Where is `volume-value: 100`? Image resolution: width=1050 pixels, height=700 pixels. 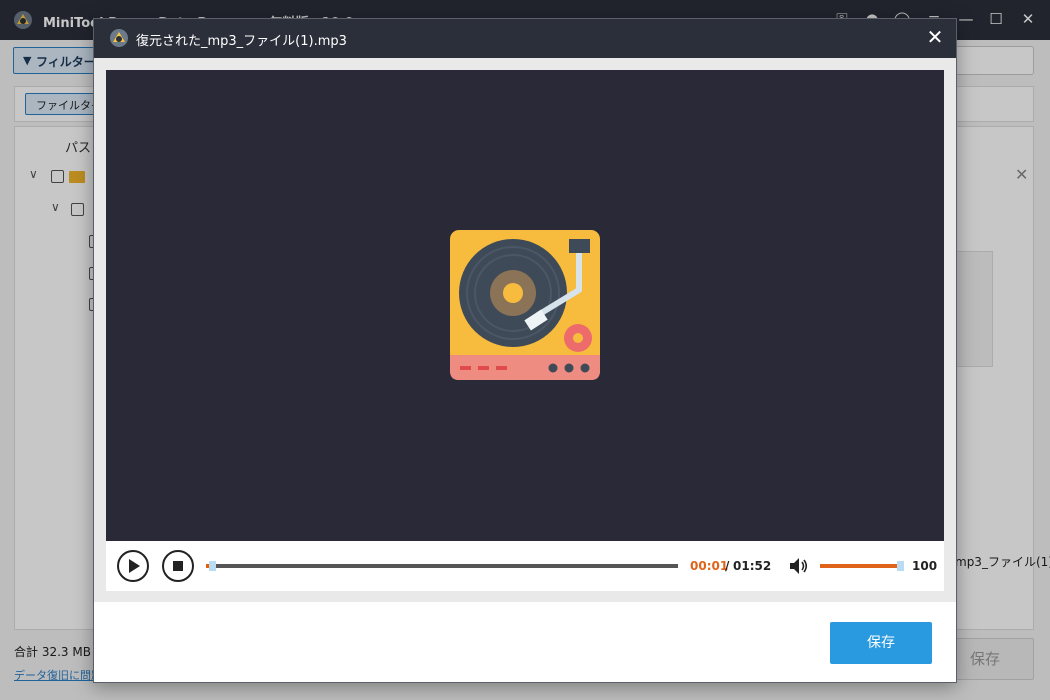 volume-value: 100 is located at coordinates (925, 566).